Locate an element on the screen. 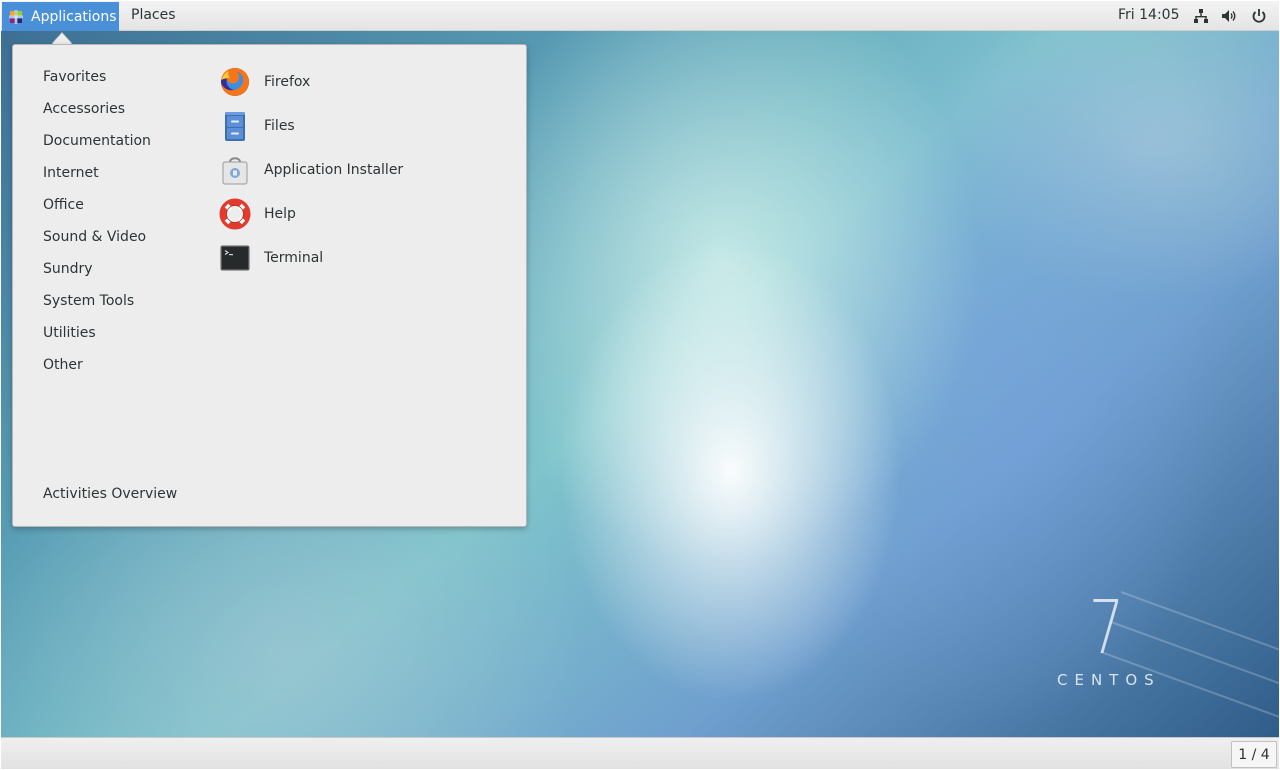  logo-wordmark: CENTOS is located at coordinates (1109, 680).